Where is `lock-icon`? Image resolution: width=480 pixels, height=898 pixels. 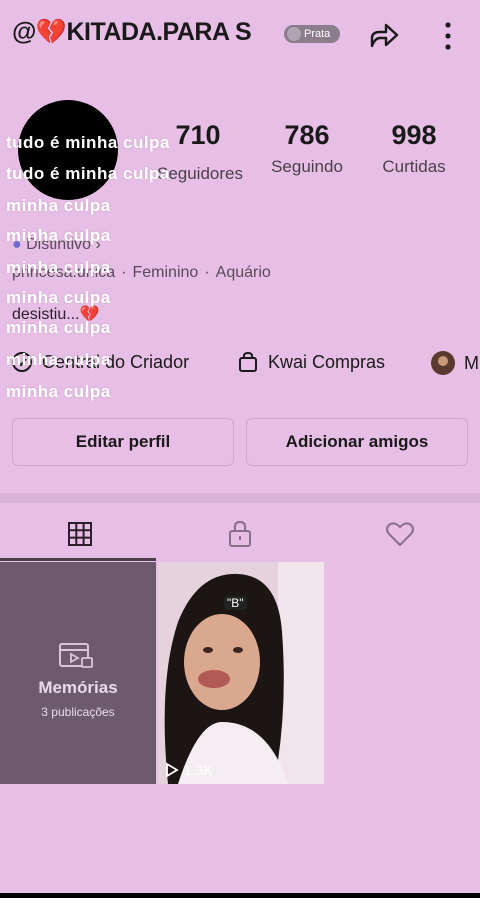
lock-icon is located at coordinates (240, 533).